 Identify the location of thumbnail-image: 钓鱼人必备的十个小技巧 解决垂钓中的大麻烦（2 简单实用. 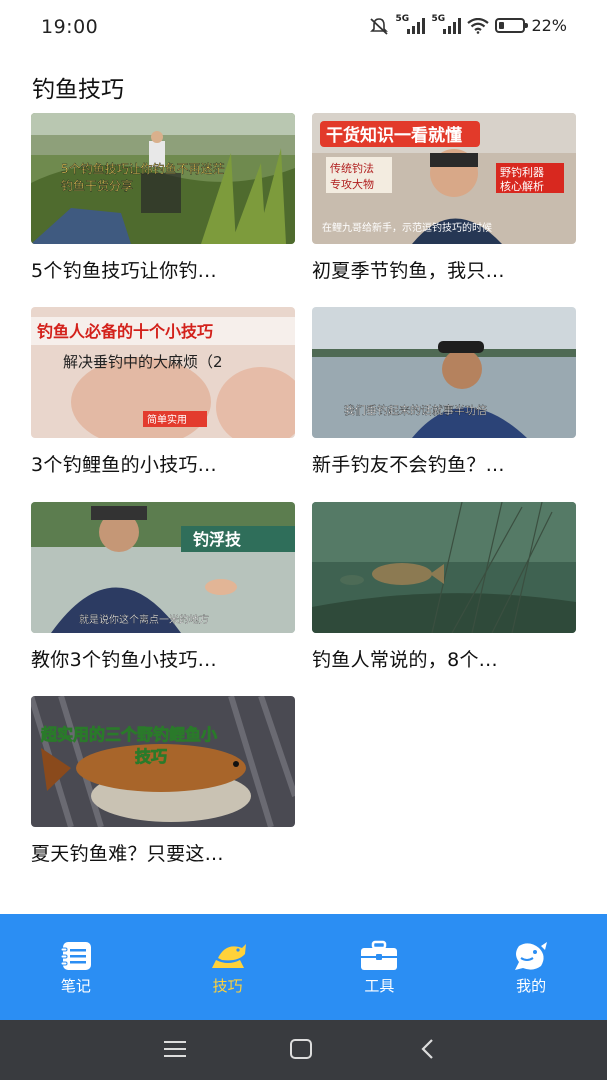
(163, 372).